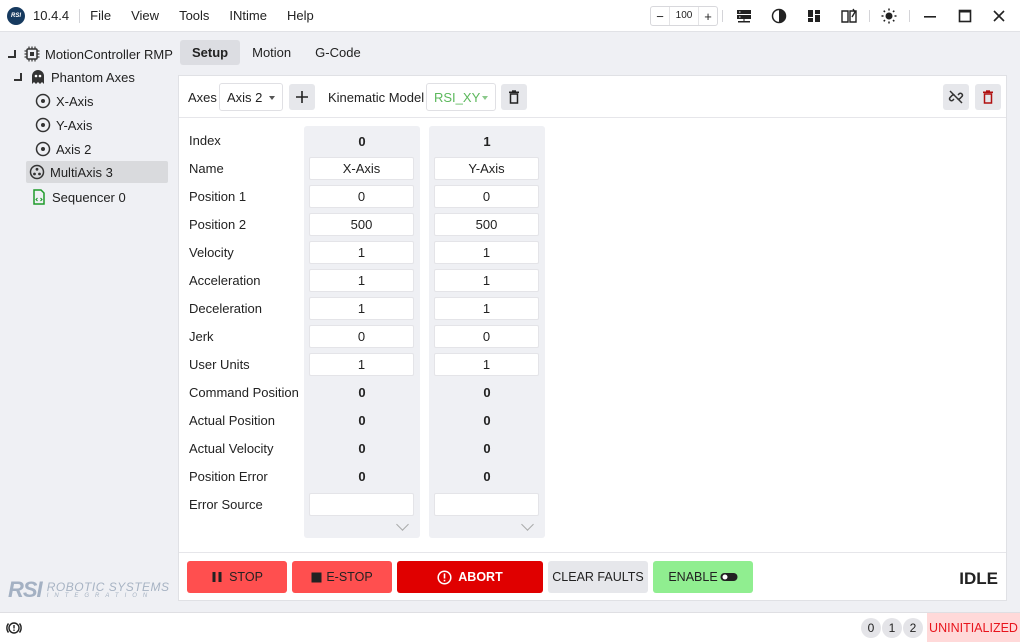  What do you see at coordinates (361, 168) in the screenshot?
I see `axis-name-field: X-Axis` at bounding box center [361, 168].